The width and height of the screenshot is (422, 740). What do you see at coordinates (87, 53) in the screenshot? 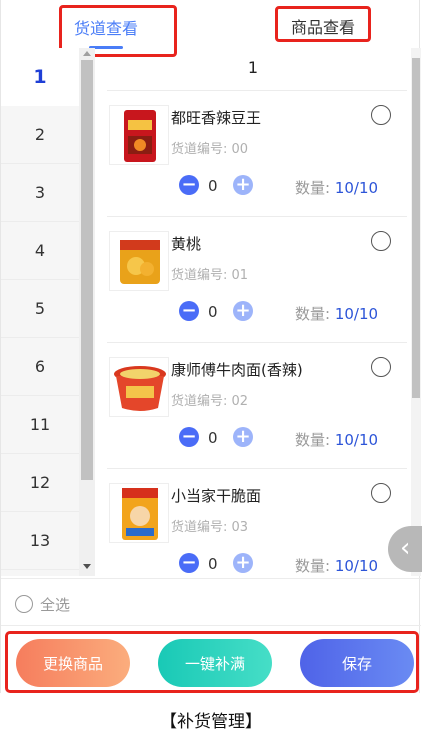
I see `scroll-up-arrow-icon` at bounding box center [87, 53].